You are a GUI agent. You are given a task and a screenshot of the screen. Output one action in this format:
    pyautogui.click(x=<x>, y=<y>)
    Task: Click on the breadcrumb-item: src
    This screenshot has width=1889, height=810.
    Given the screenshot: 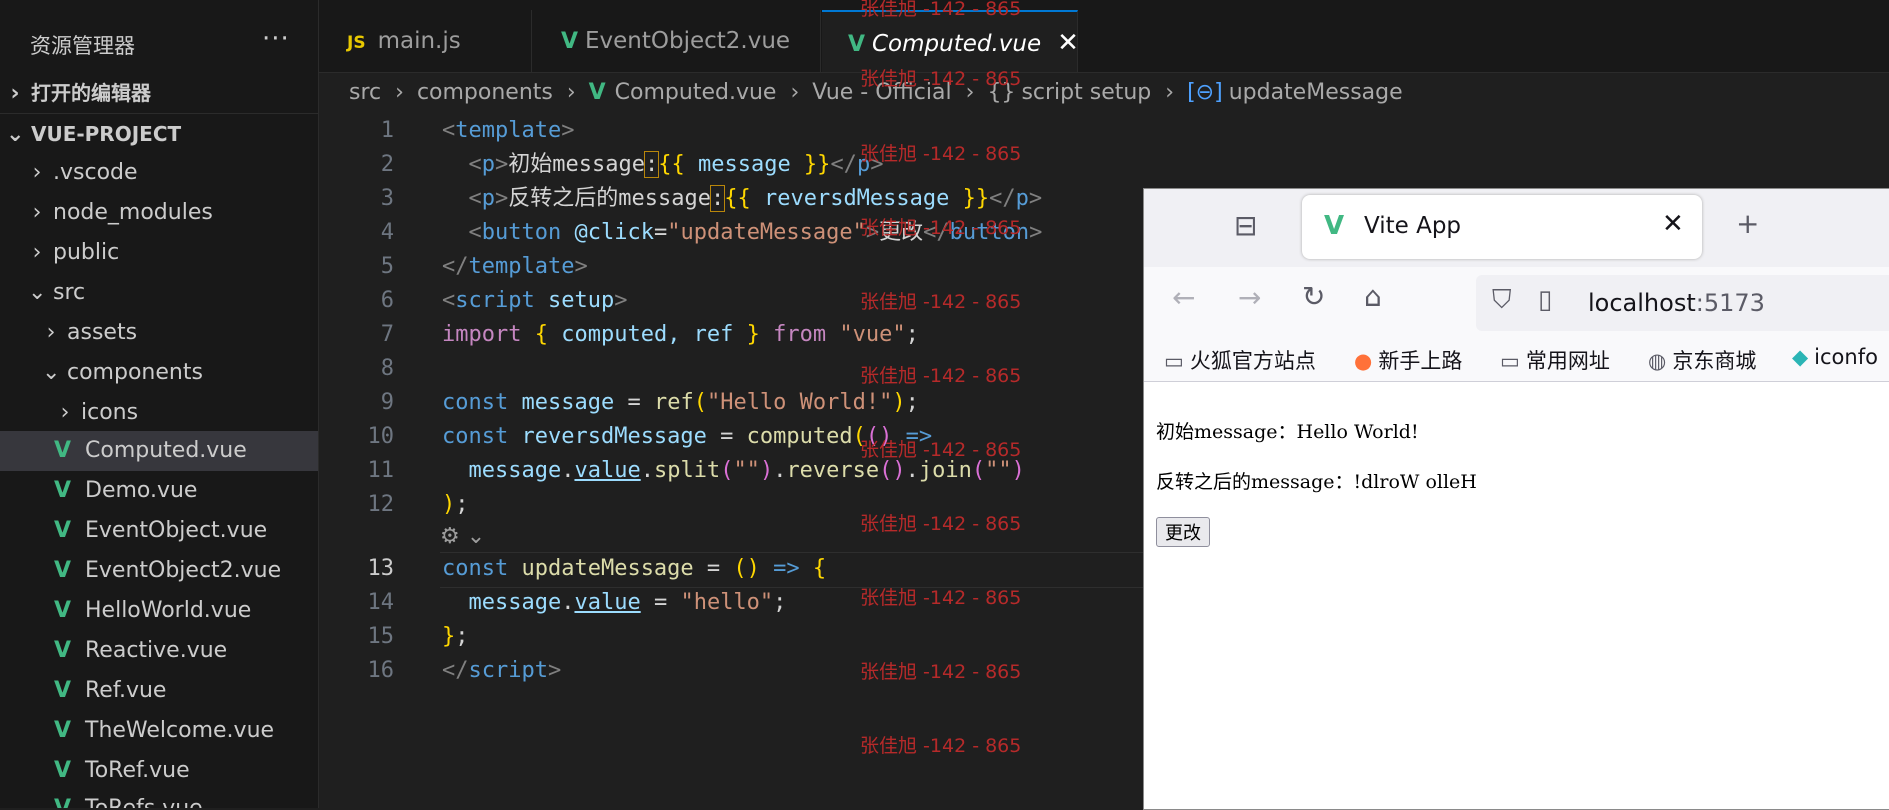 What is the action you would take?
    pyautogui.click(x=365, y=92)
    